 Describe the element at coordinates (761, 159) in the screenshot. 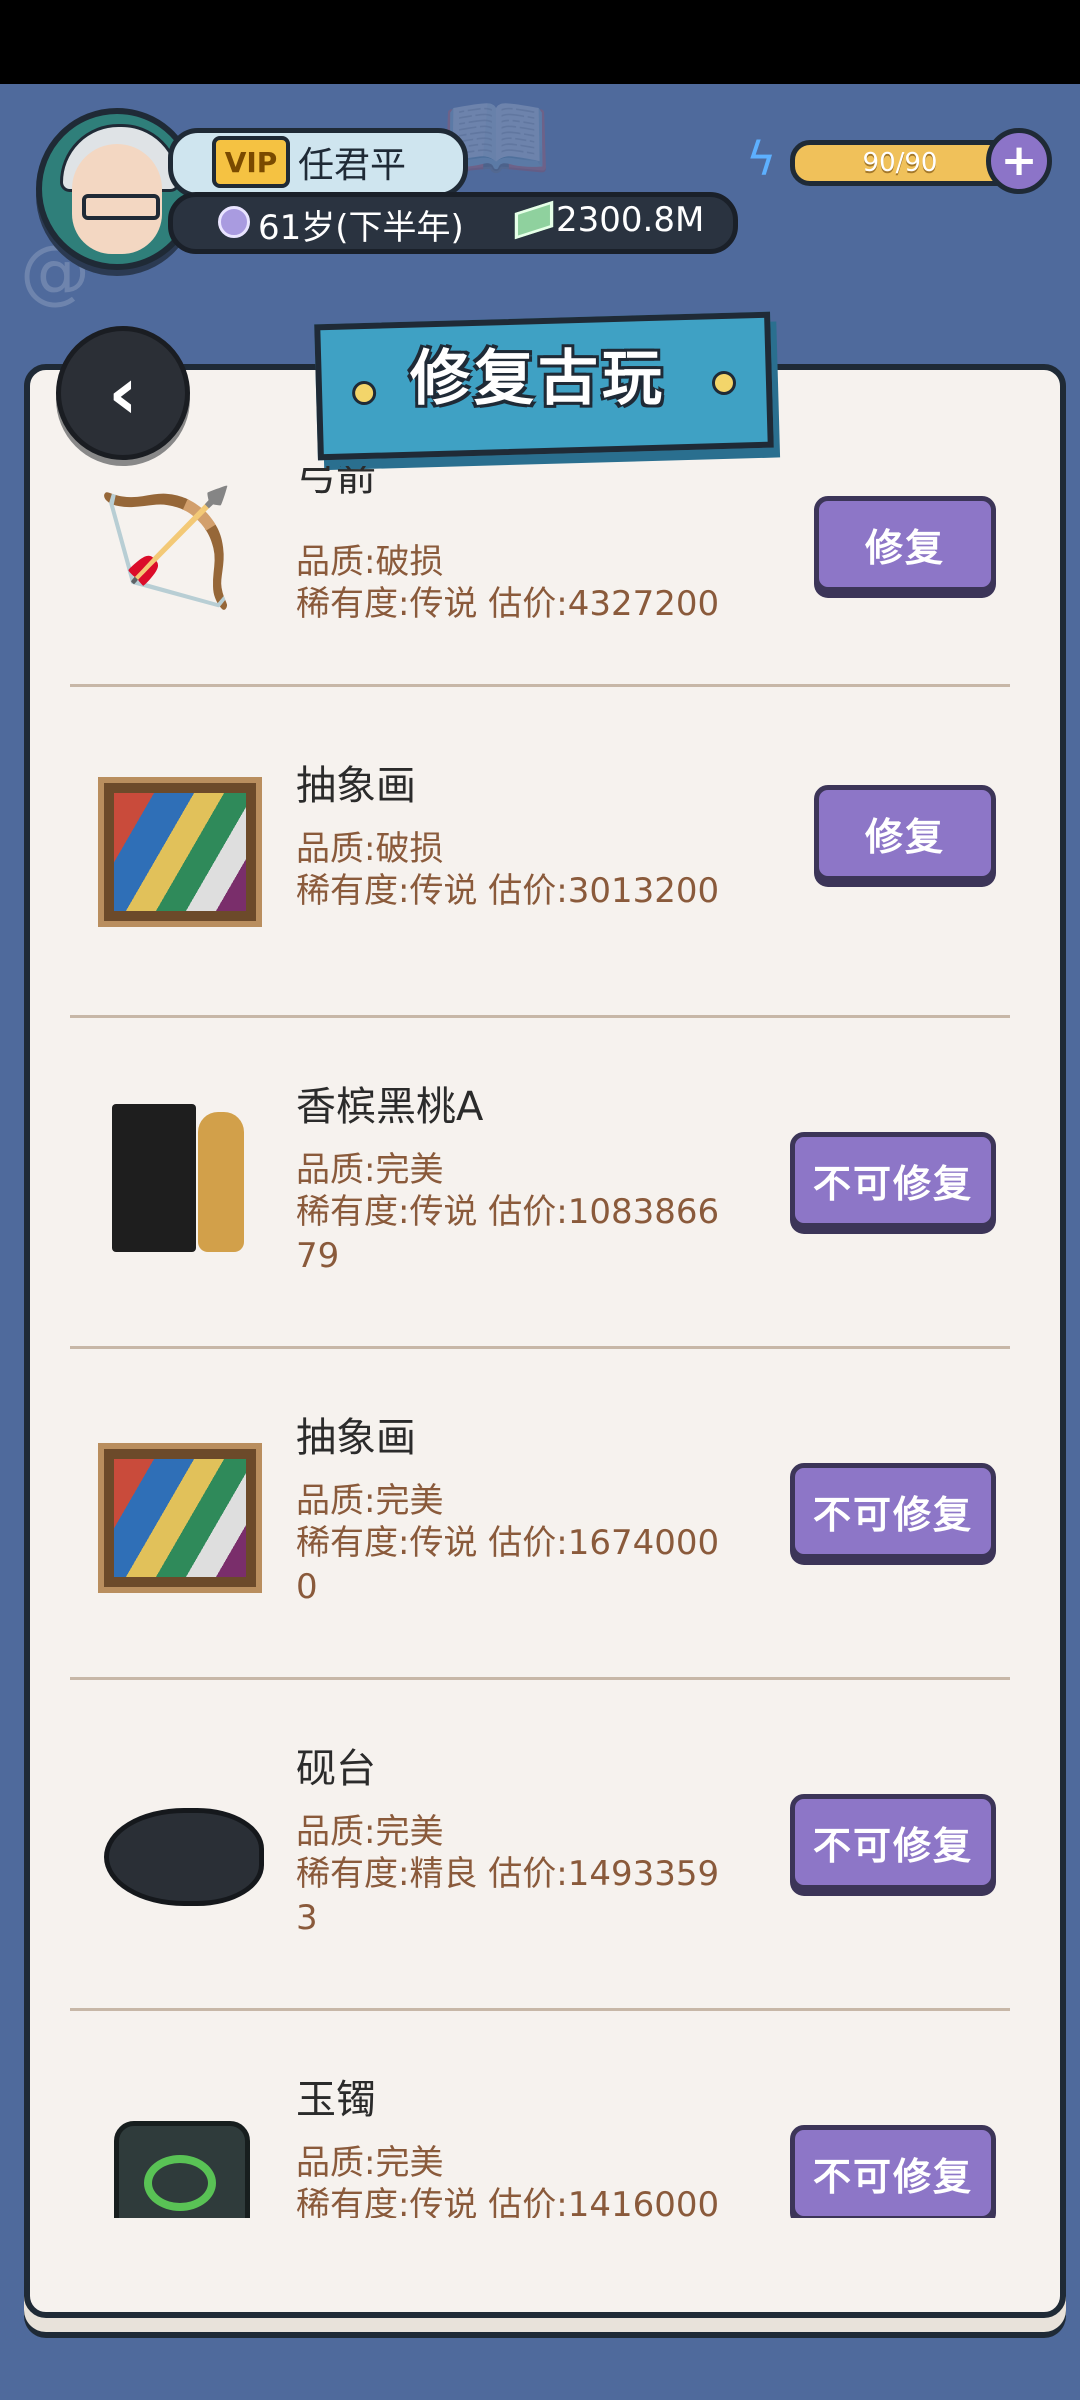

I see `lightning-icon: ϟ` at that location.